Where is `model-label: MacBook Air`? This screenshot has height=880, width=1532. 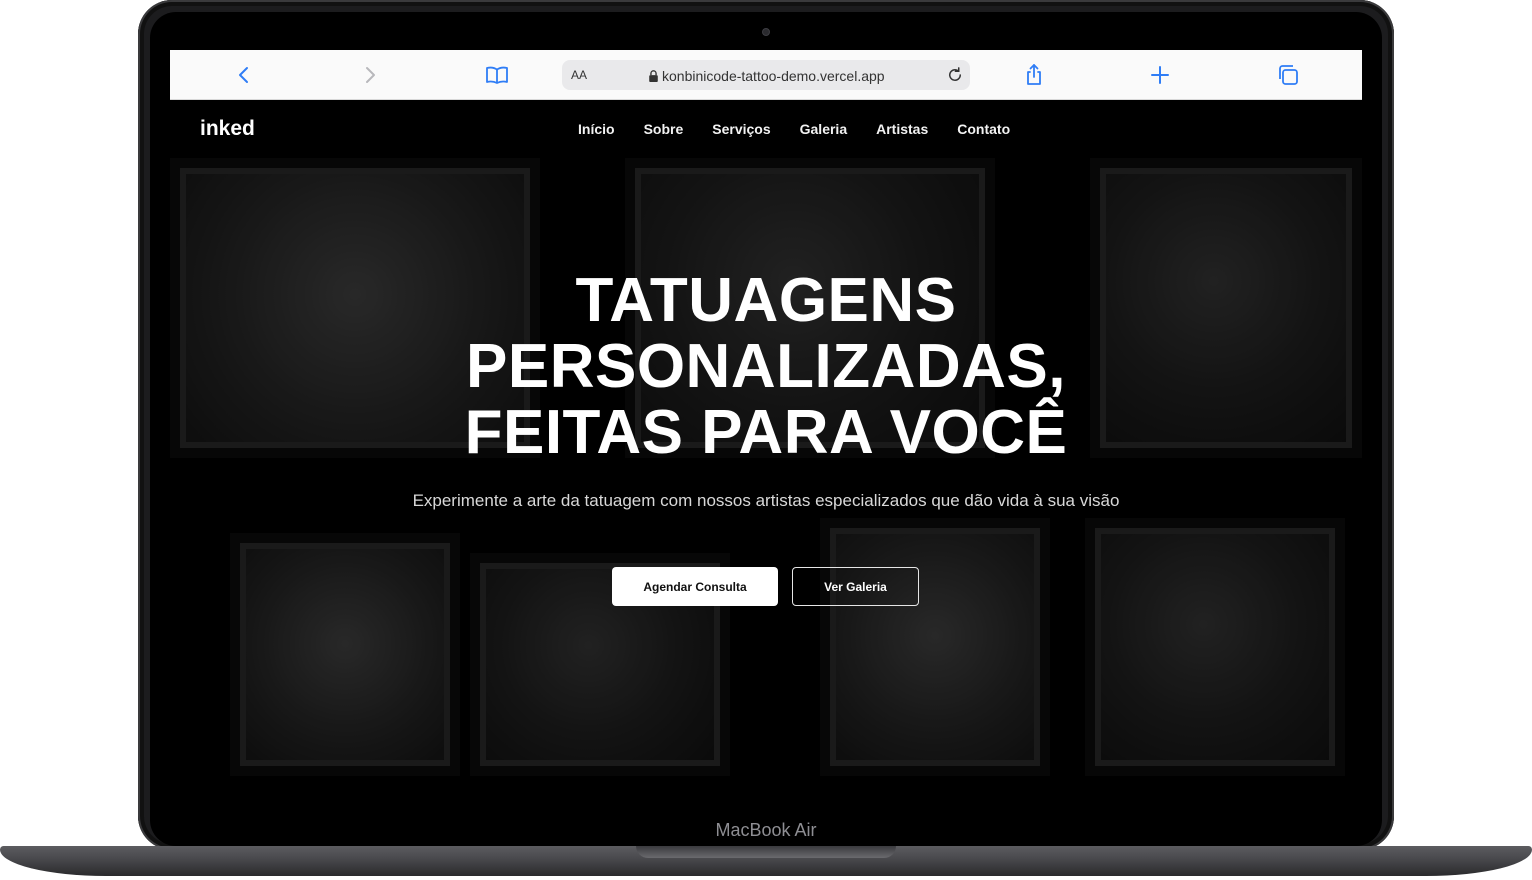
model-label: MacBook Air is located at coordinates (766, 830).